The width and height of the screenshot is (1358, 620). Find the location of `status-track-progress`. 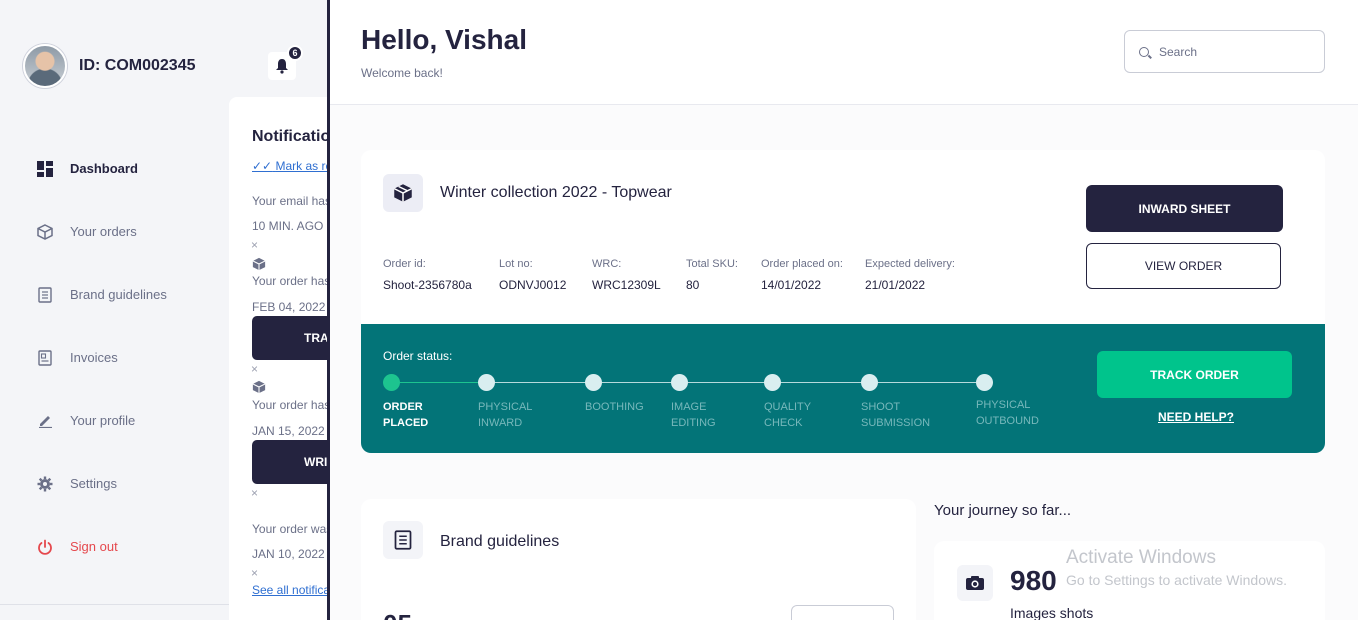

status-track-progress is located at coordinates (439, 382).